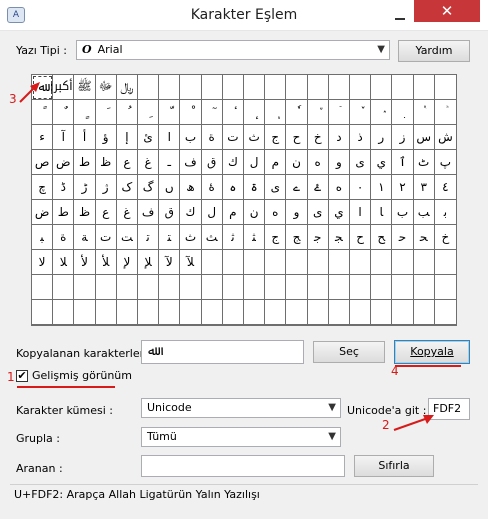 This screenshot has height=519, width=488. Describe the element at coordinates (127, 137) in the screenshot. I see `grid-cell: إ` at that location.